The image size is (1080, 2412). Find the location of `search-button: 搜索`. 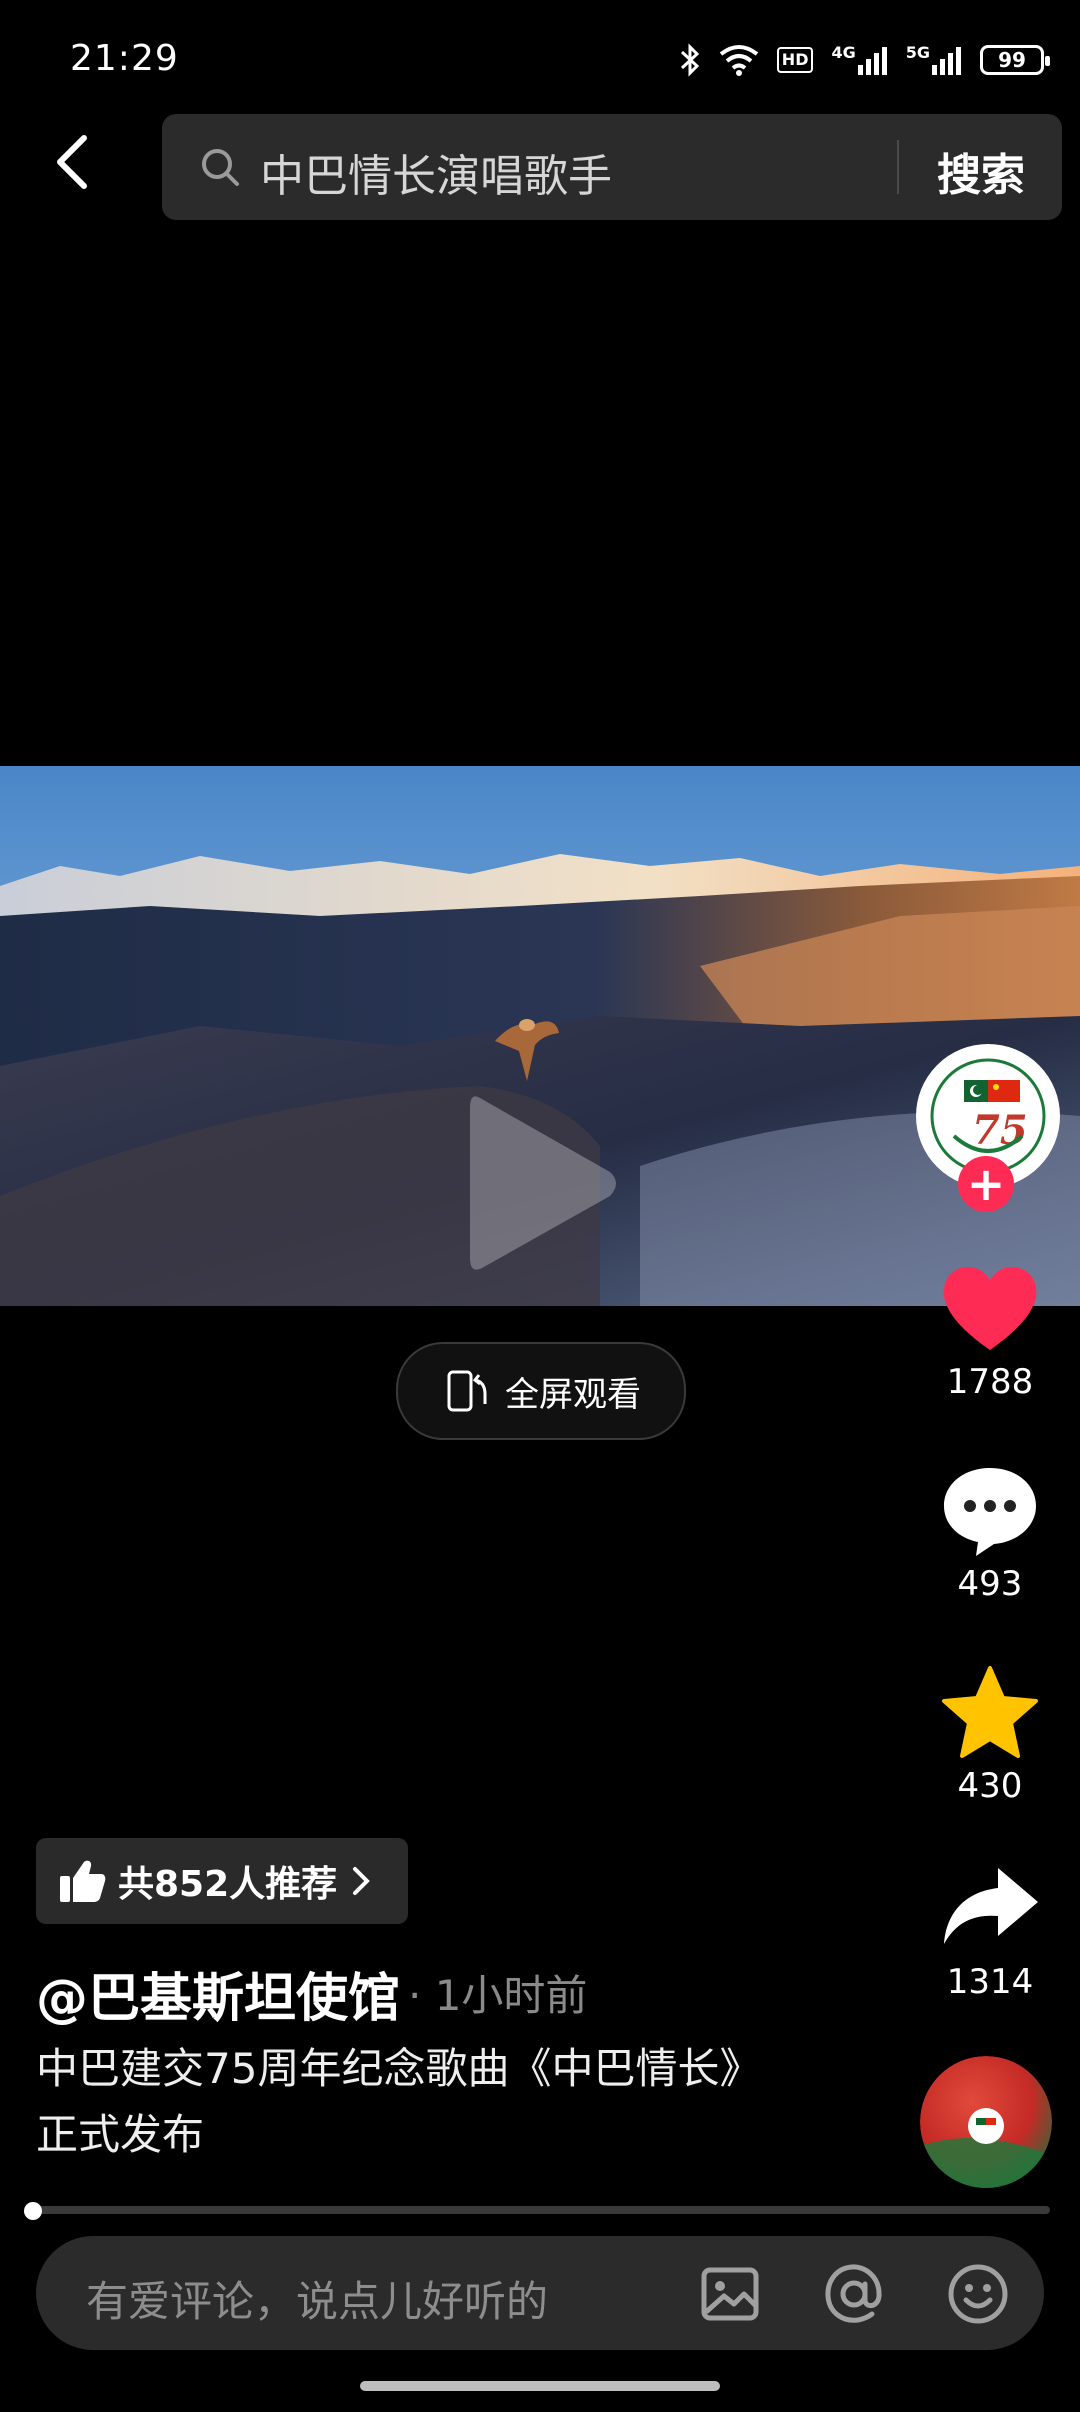

search-button: 搜索 is located at coordinates (981, 171).